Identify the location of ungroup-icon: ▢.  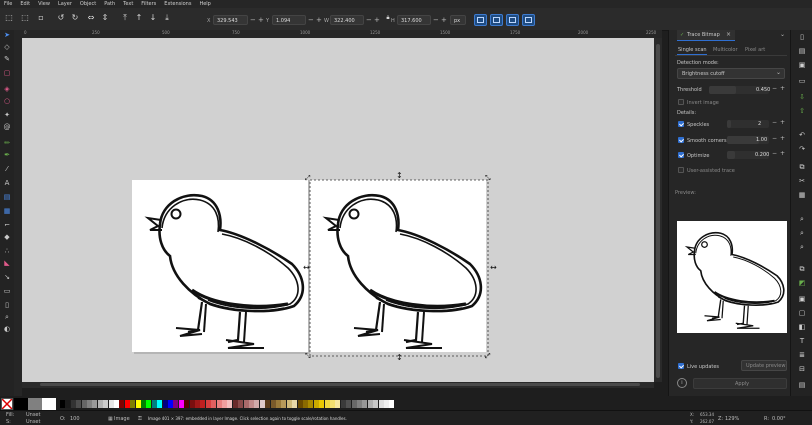
(802, 313).